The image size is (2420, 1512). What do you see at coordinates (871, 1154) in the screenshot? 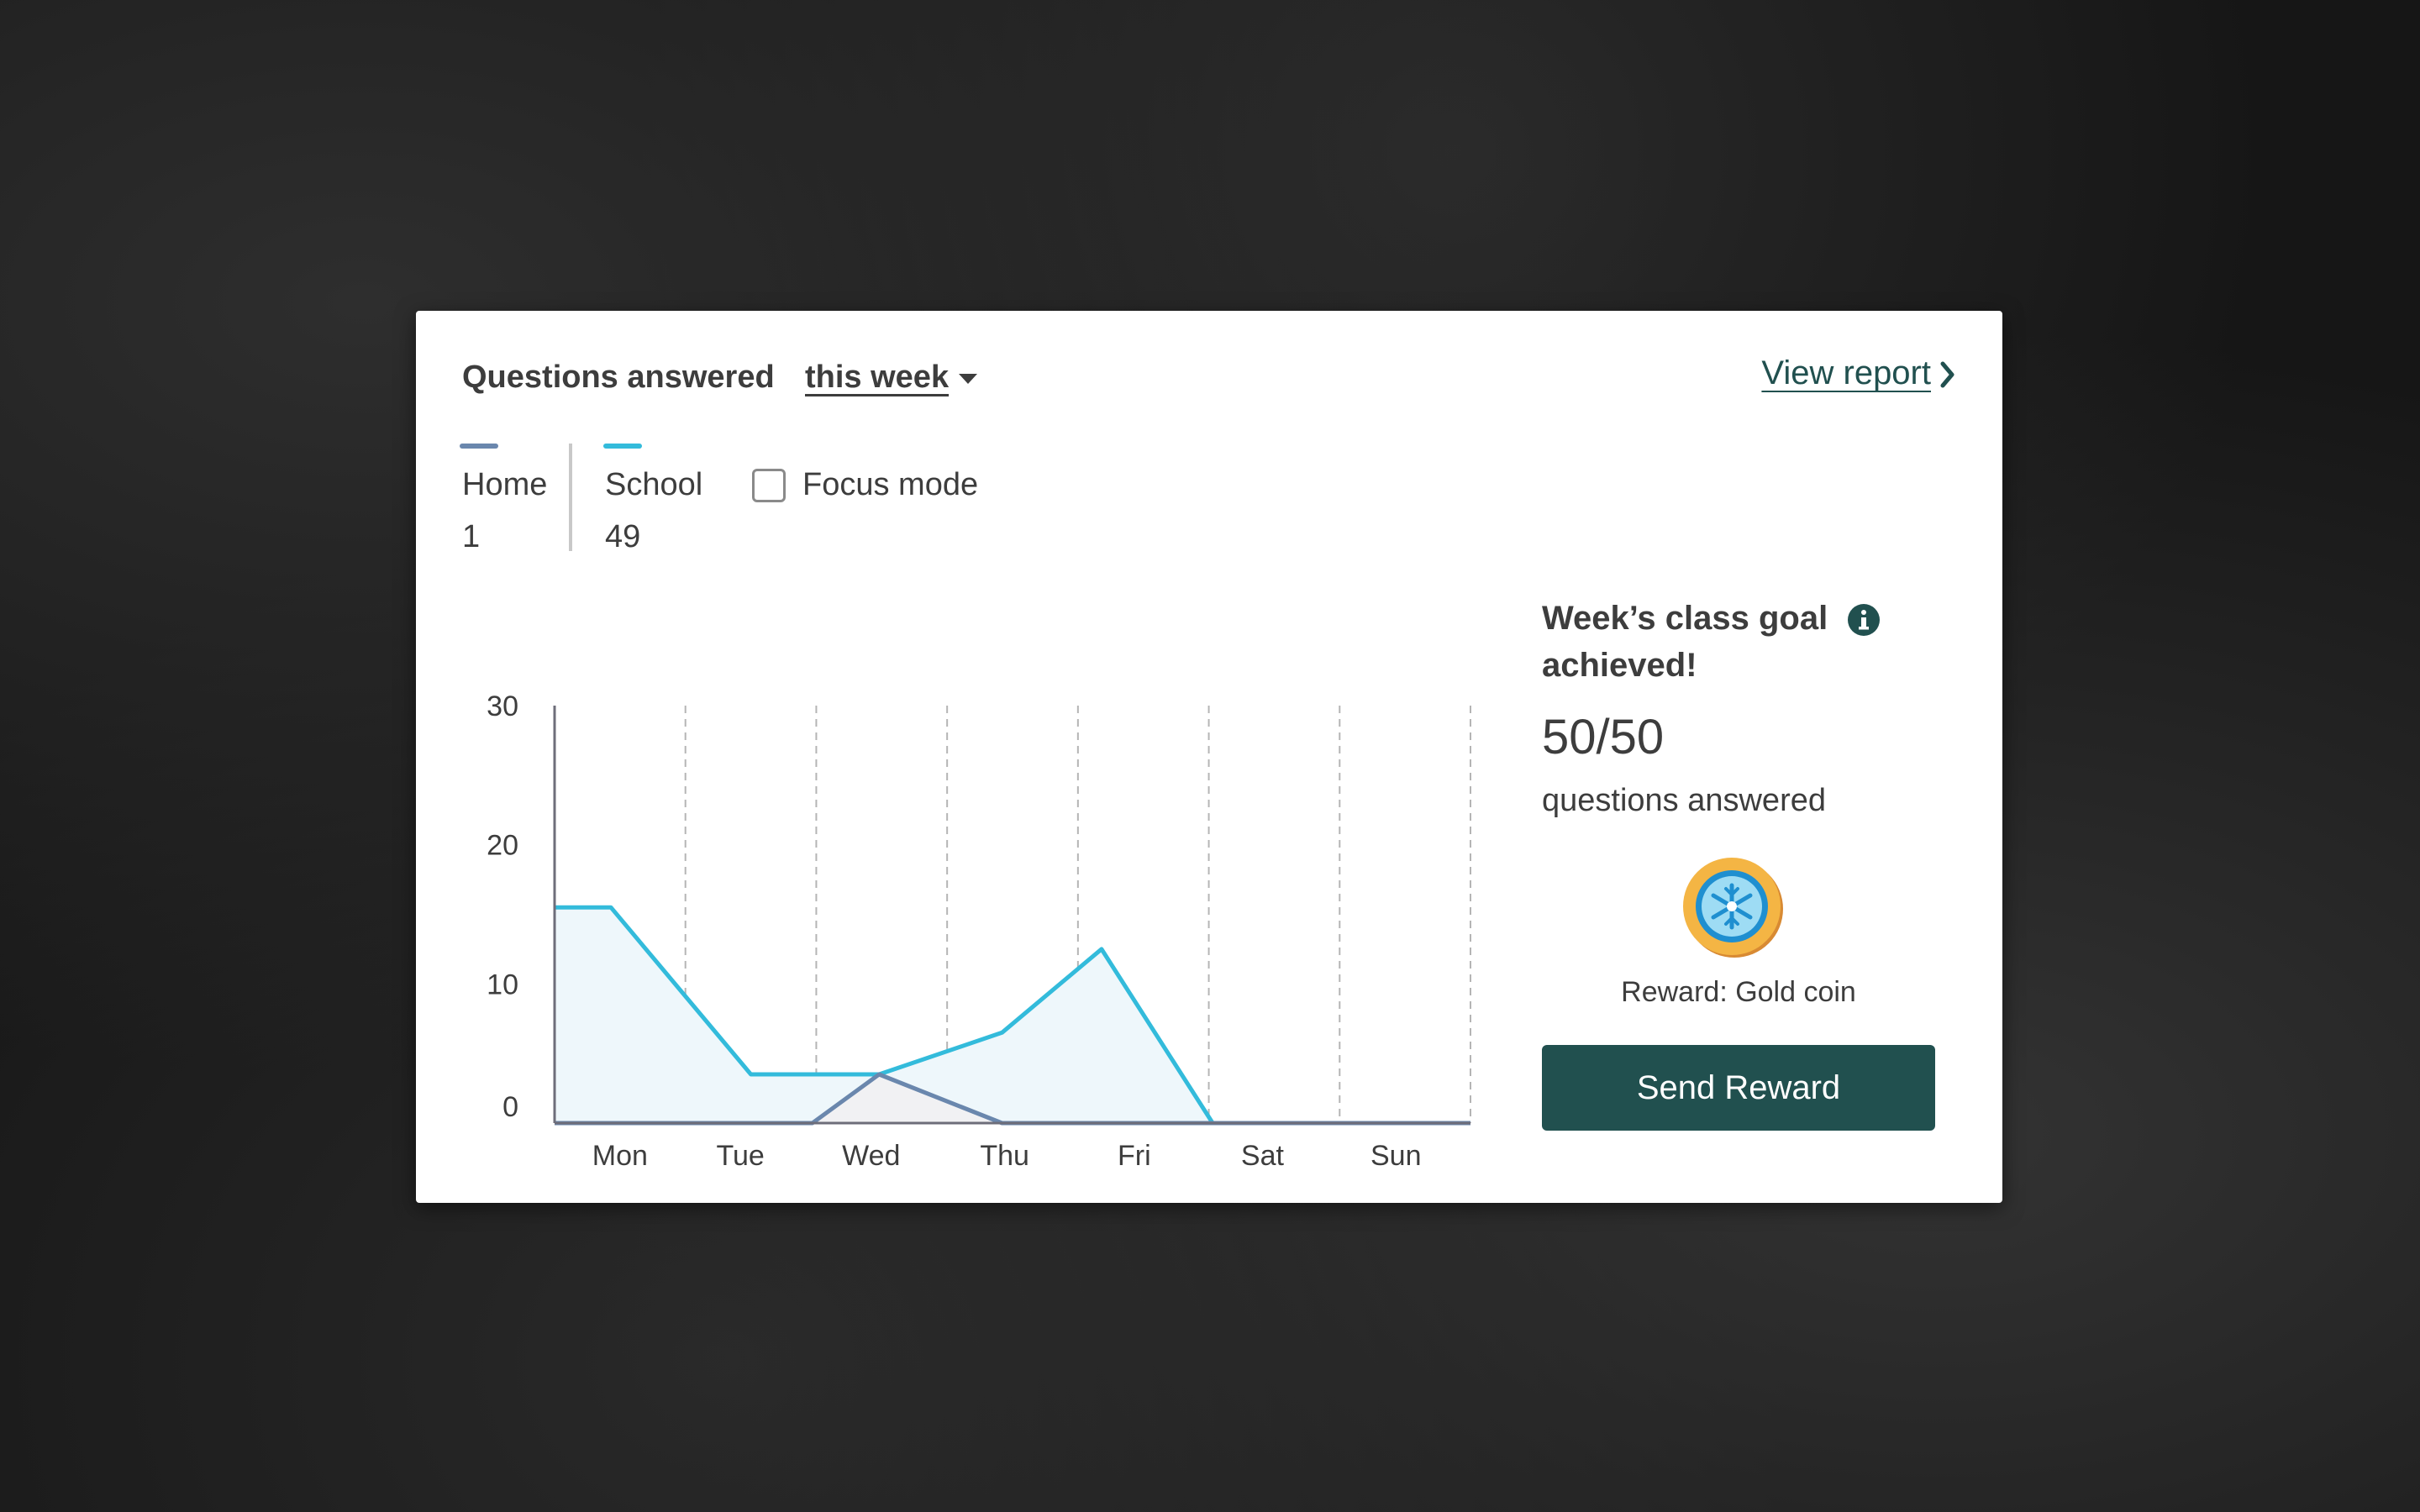
I see `x-tick-label: Wed` at bounding box center [871, 1154].